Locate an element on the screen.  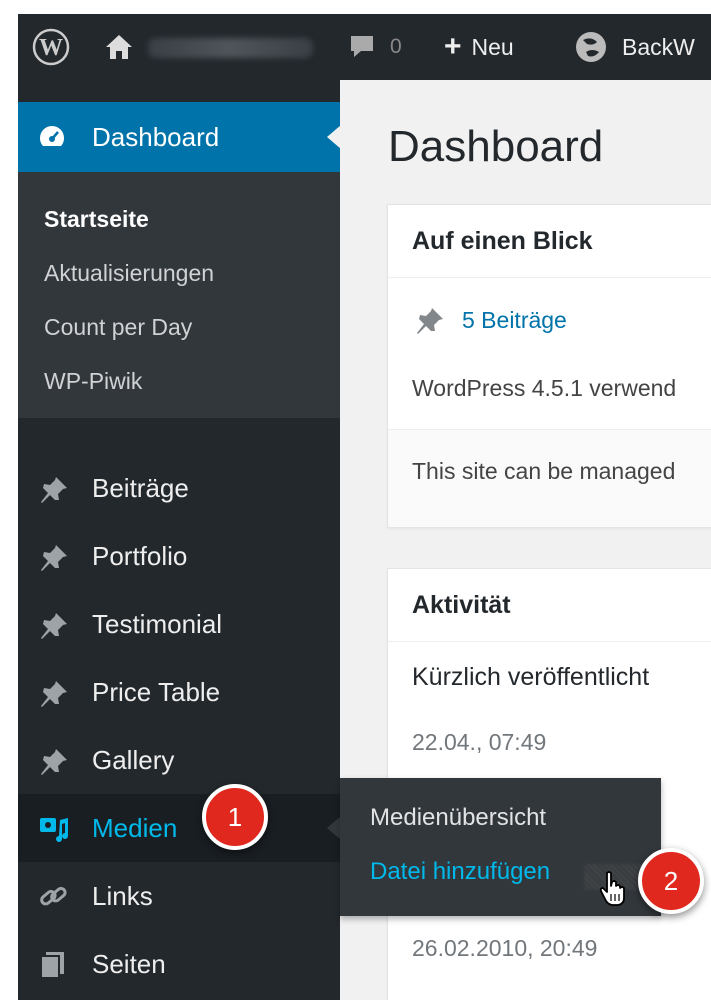
manage-site-text: This site can be managed is located at coordinates (544, 471).